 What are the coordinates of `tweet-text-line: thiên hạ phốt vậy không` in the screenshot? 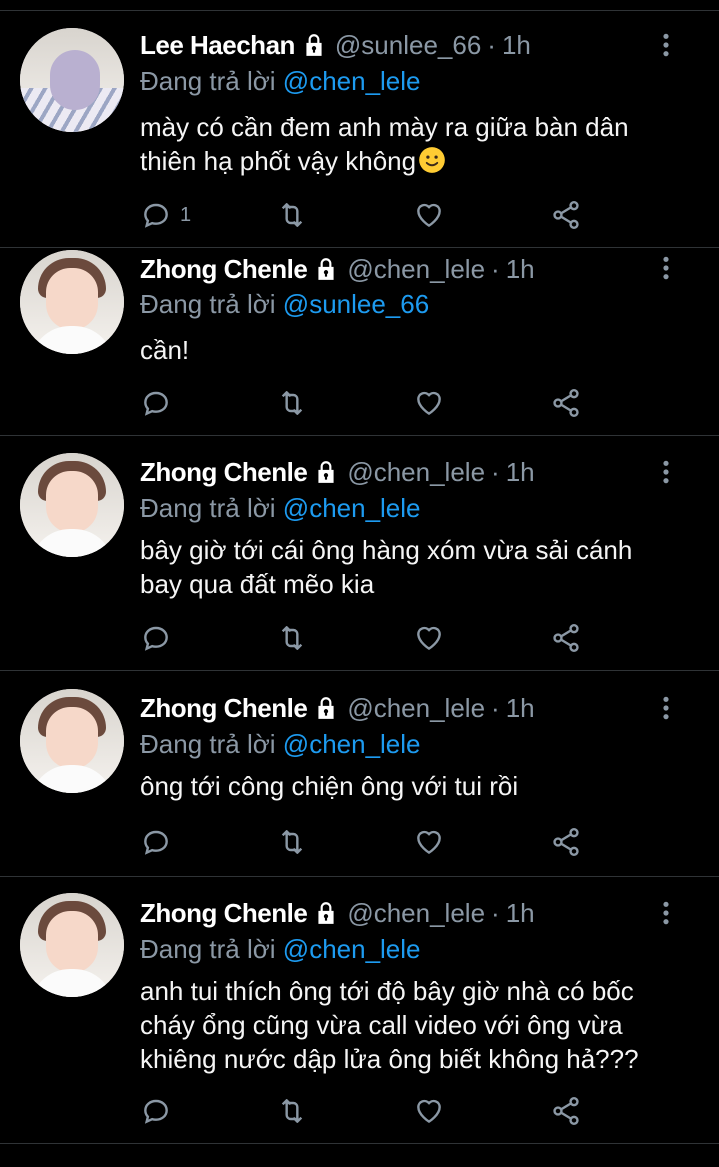 It's located at (420, 161).